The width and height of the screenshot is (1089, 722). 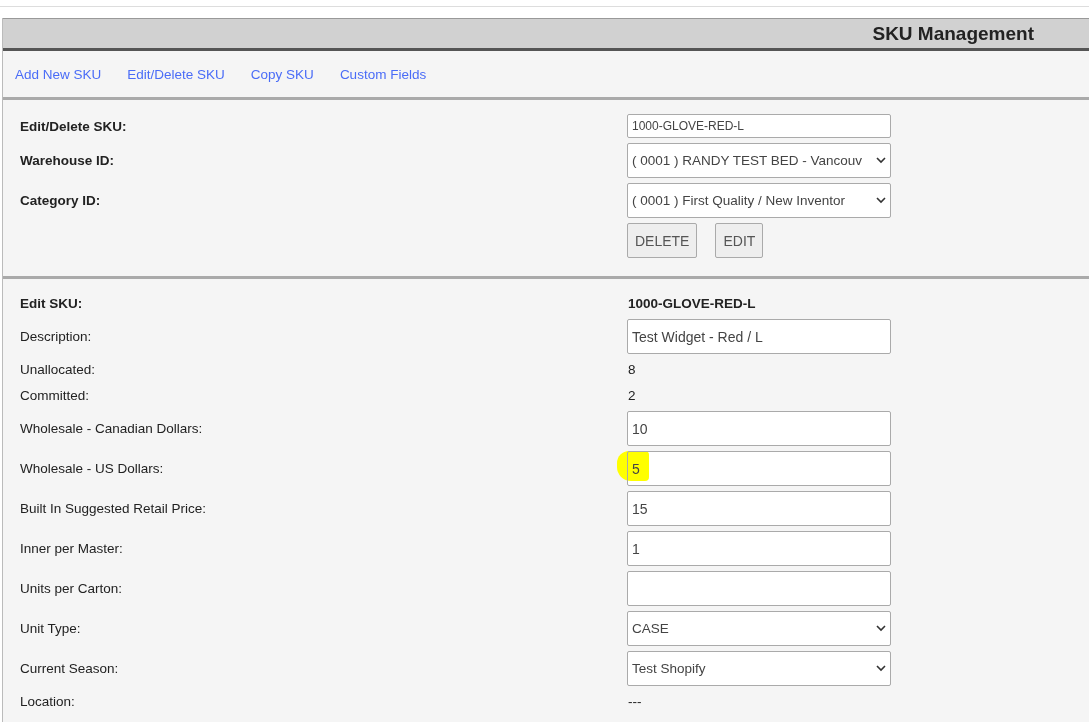 What do you see at coordinates (635, 701) in the screenshot?
I see `field-value: ---` at bounding box center [635, 701].